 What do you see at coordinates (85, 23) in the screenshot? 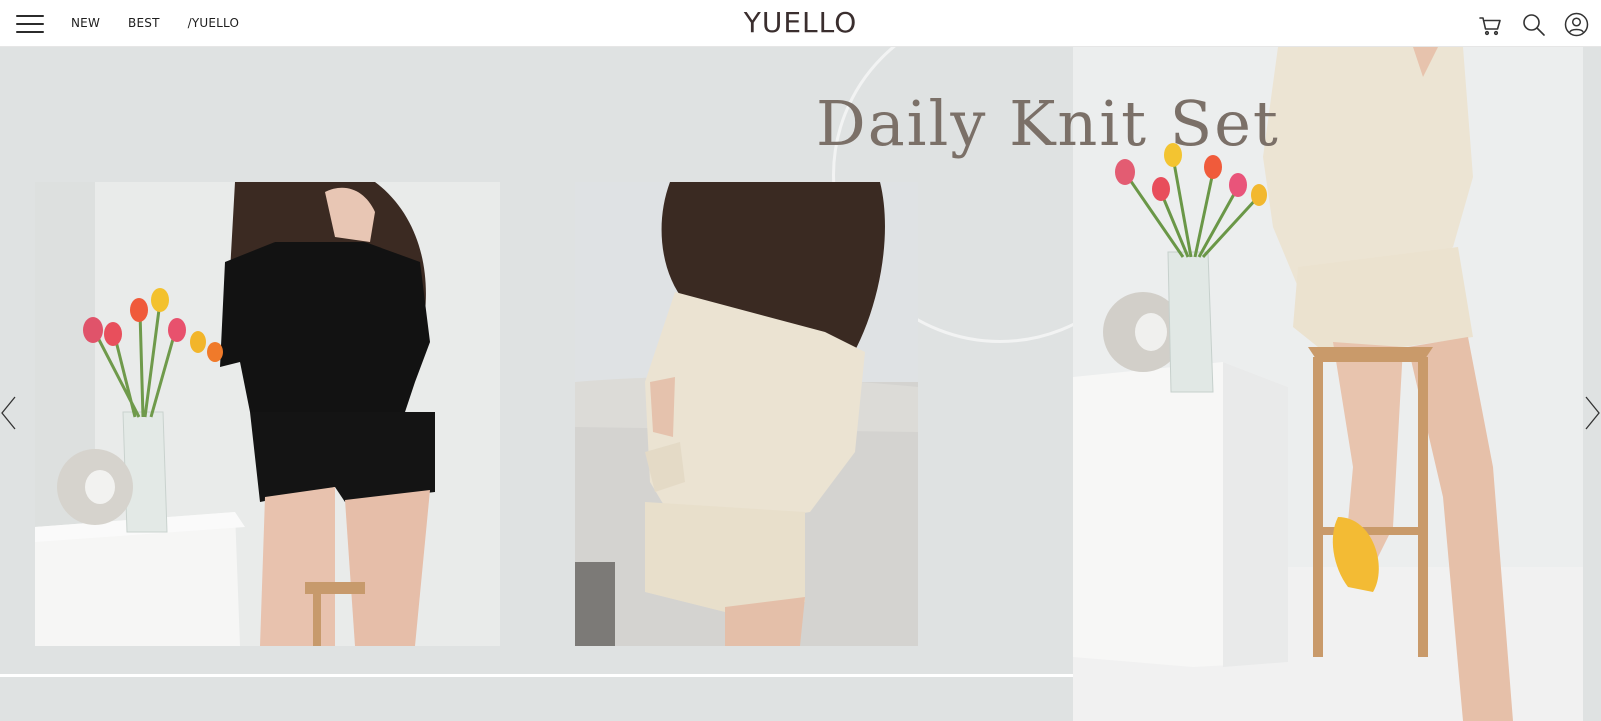
I see `nav-new-link: NEW` at bounding box center [85, 23].